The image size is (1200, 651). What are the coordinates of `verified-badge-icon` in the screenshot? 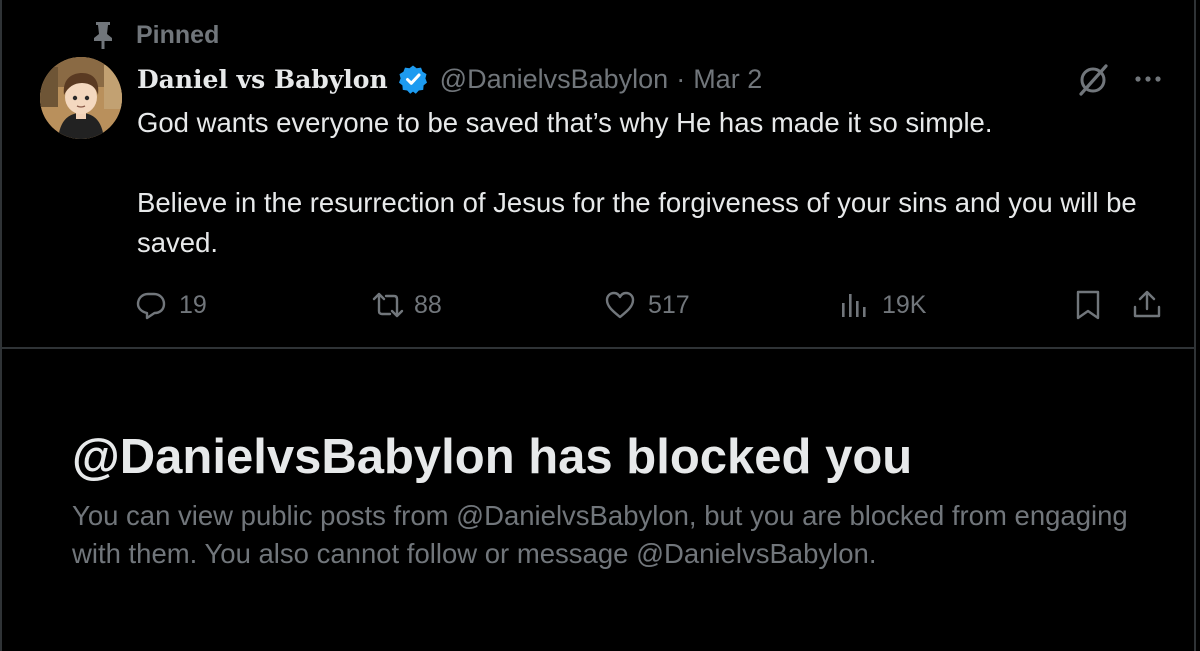 It's located at (413, 79).